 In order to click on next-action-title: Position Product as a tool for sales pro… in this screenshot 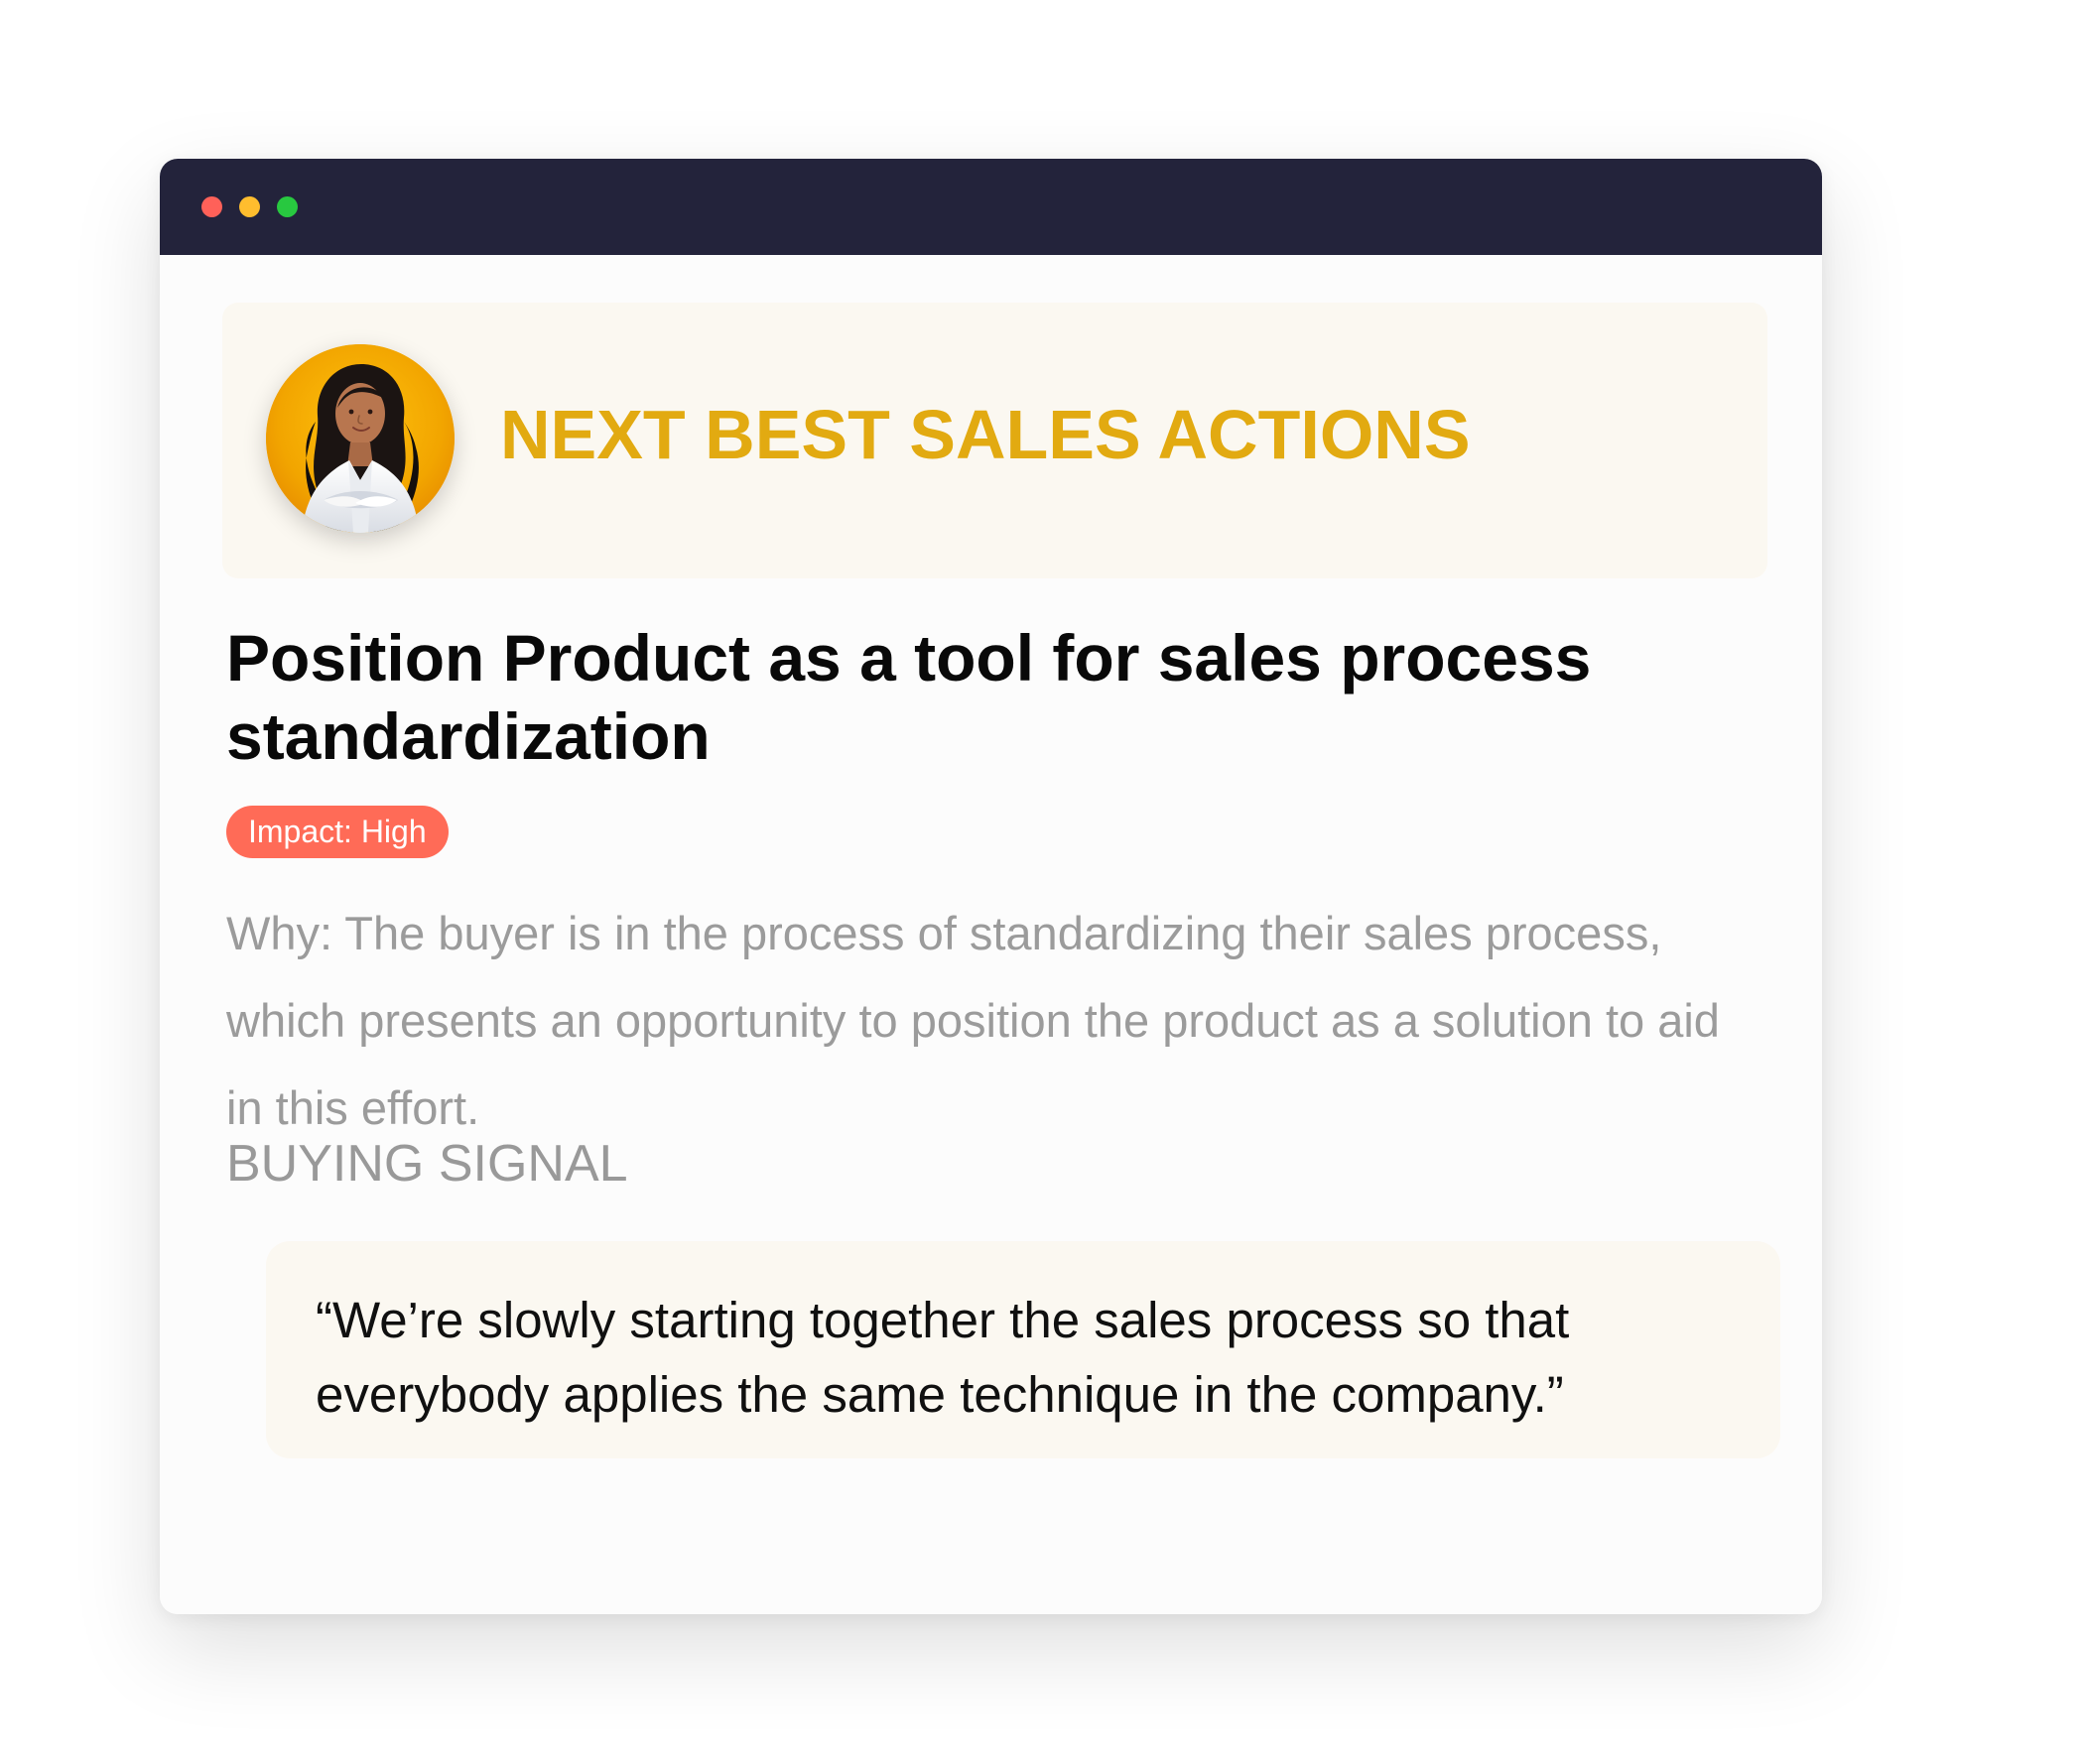, I will do `click(909, 697)`.